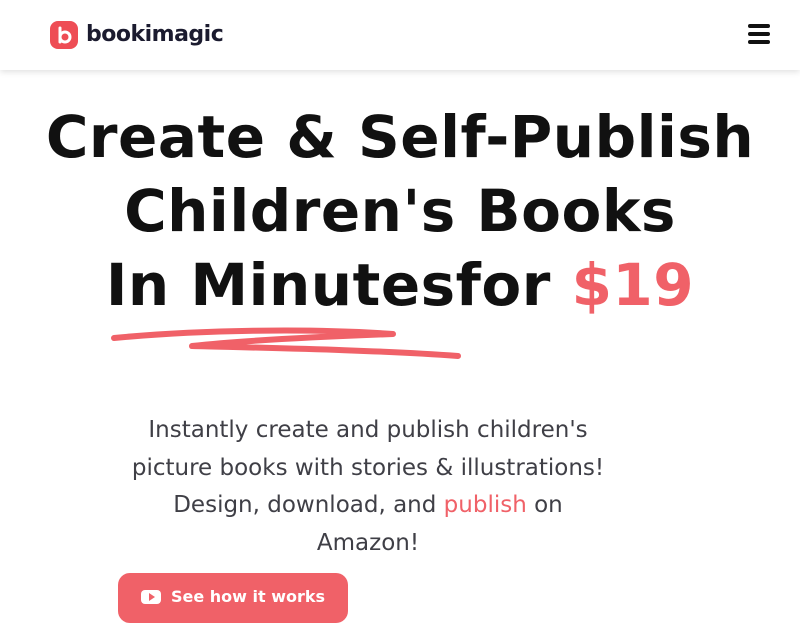  Describe the element at coordinates (248, 596) in the screenshot. I see `cta-label: See how it works` at that location.